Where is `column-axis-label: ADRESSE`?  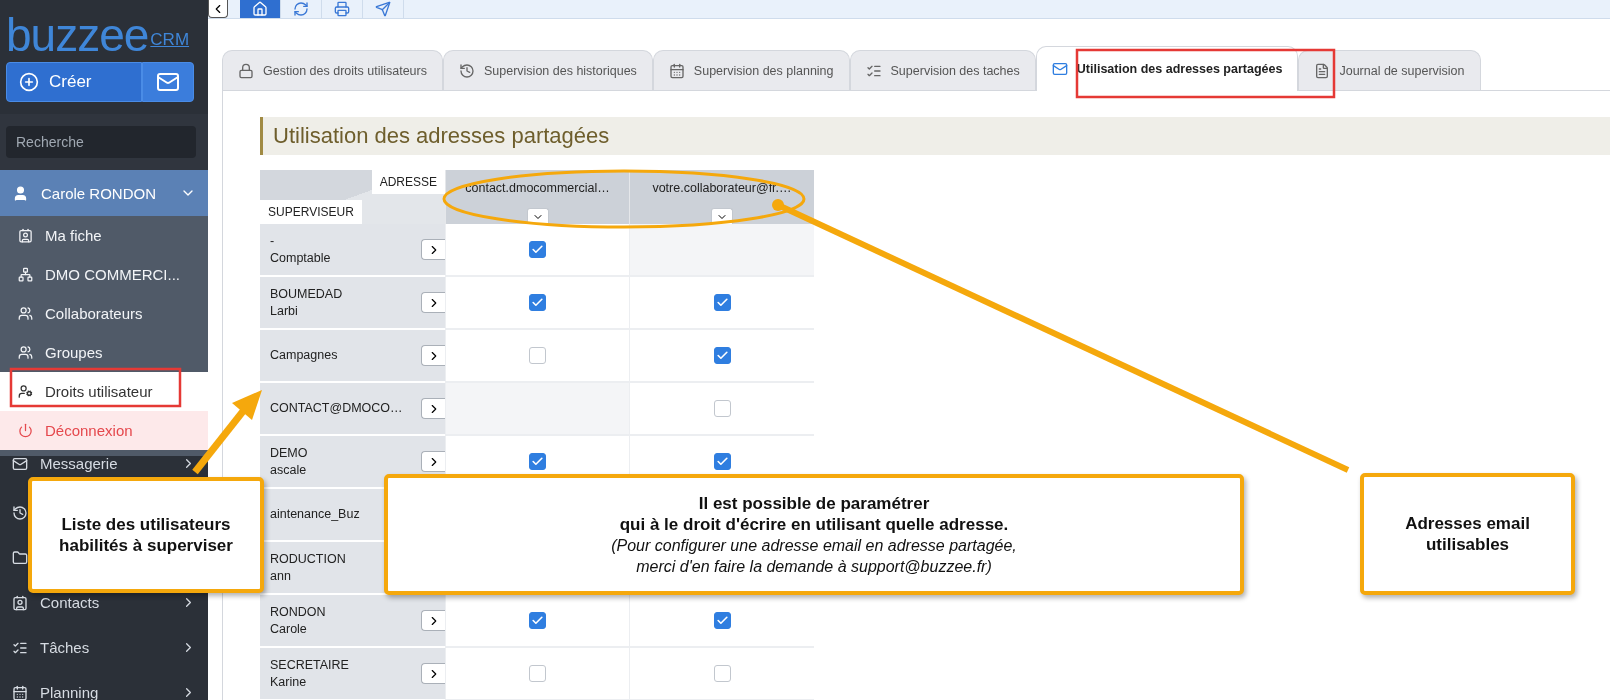
column-axis-label: ADRESSE is located at coordinates (408, 182).